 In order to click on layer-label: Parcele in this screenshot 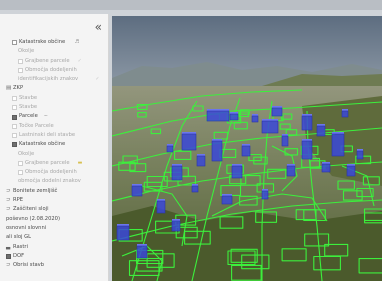, I will do `click(28, 116)`.